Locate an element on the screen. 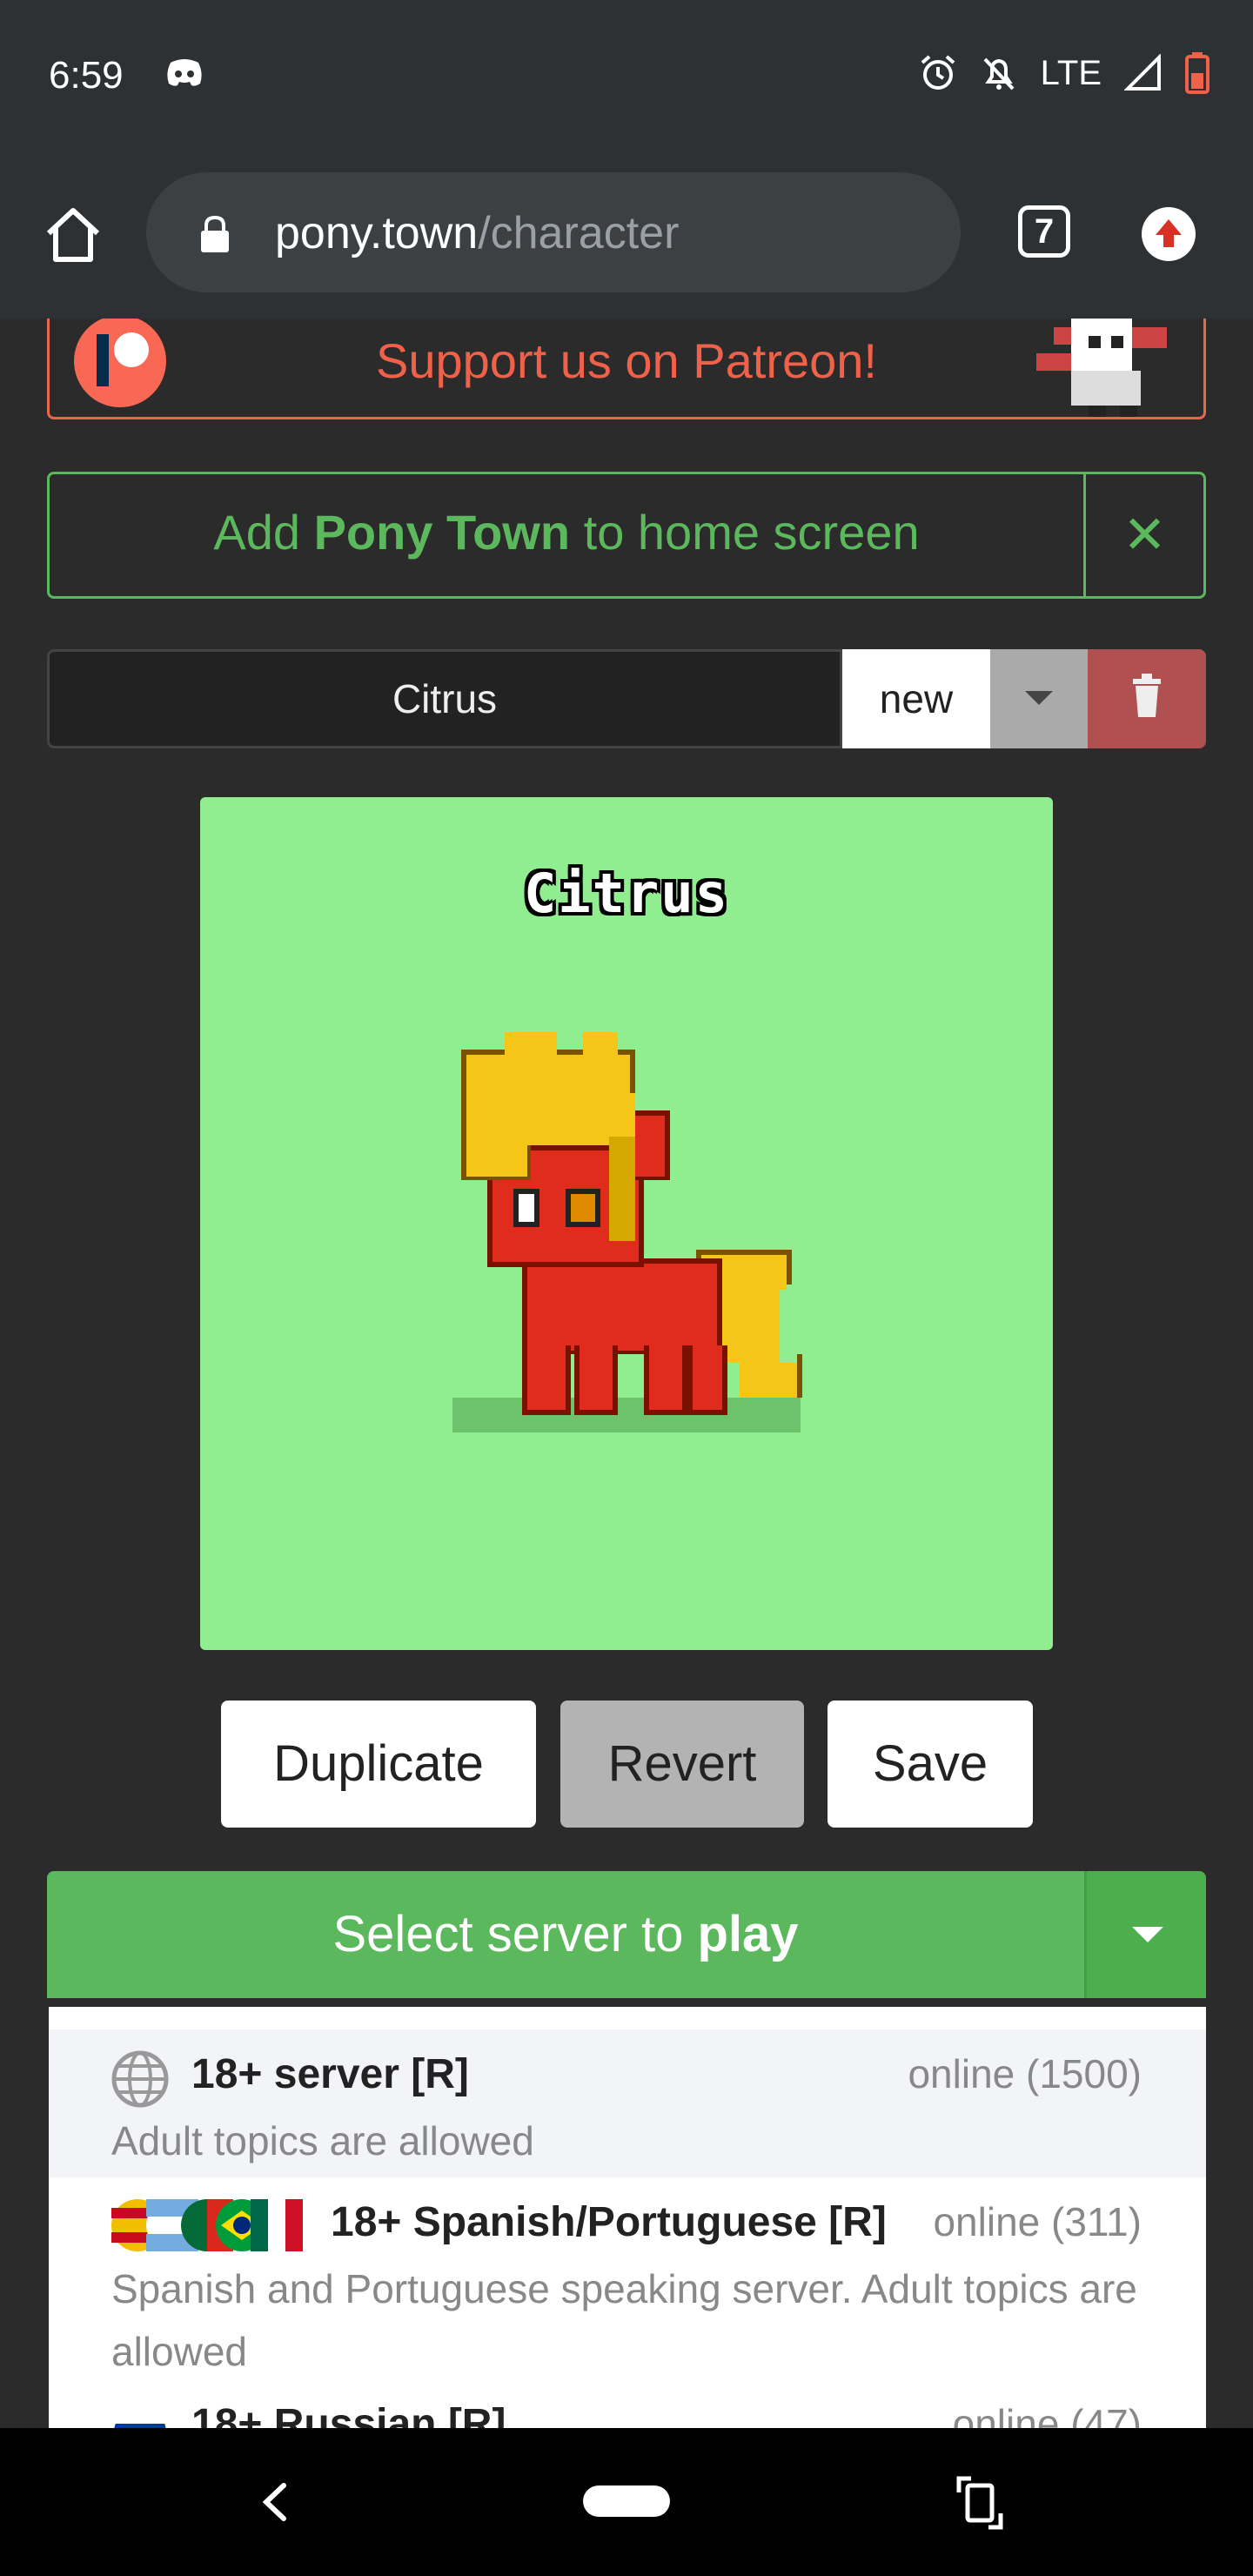  discord-icon is located at coordinates (184, 72).